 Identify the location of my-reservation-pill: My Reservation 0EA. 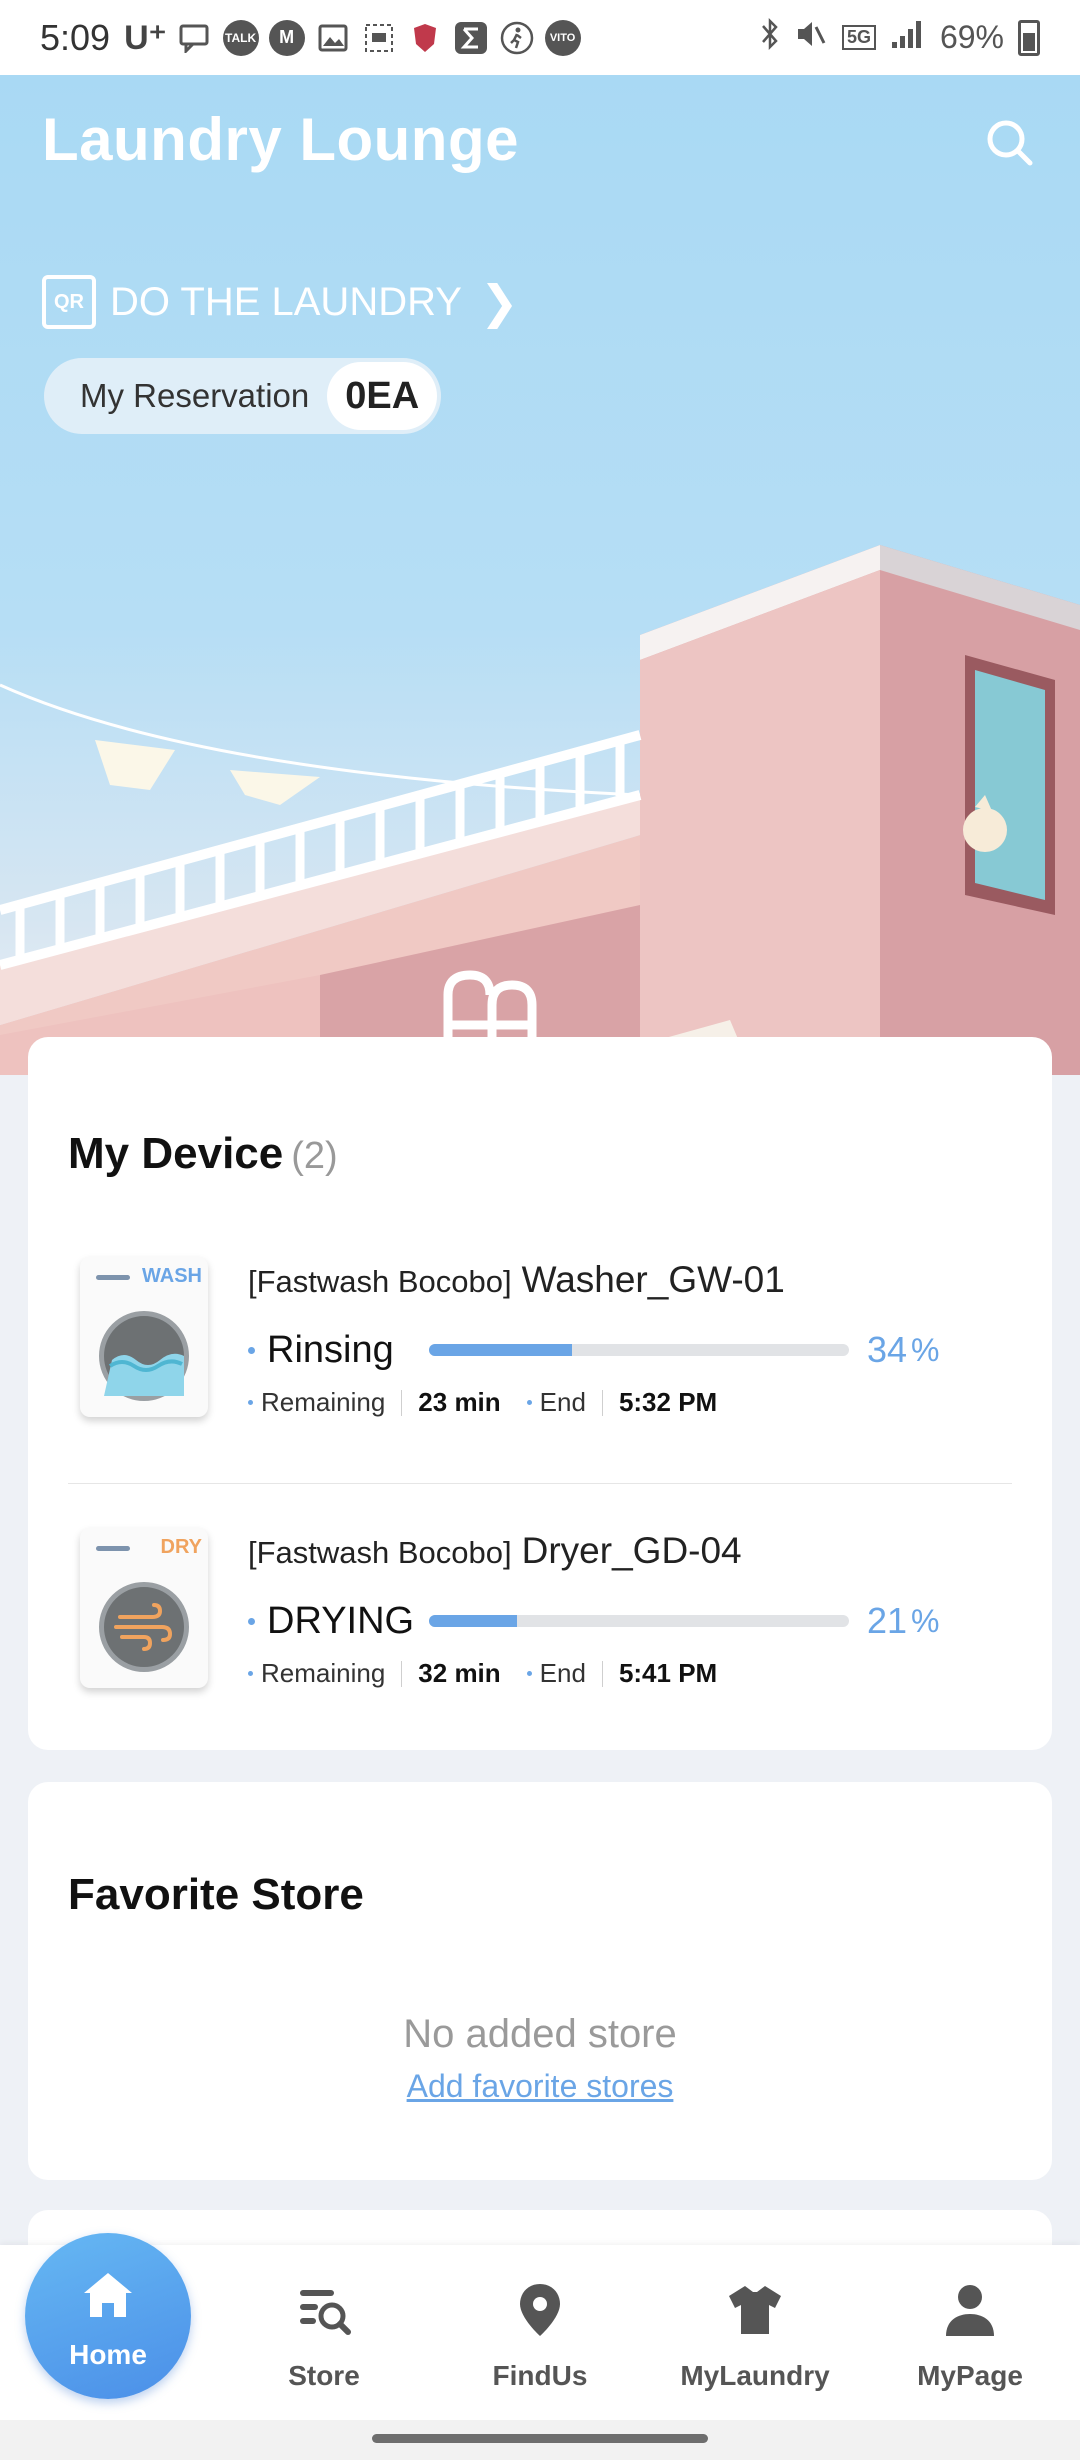
(243, 396).